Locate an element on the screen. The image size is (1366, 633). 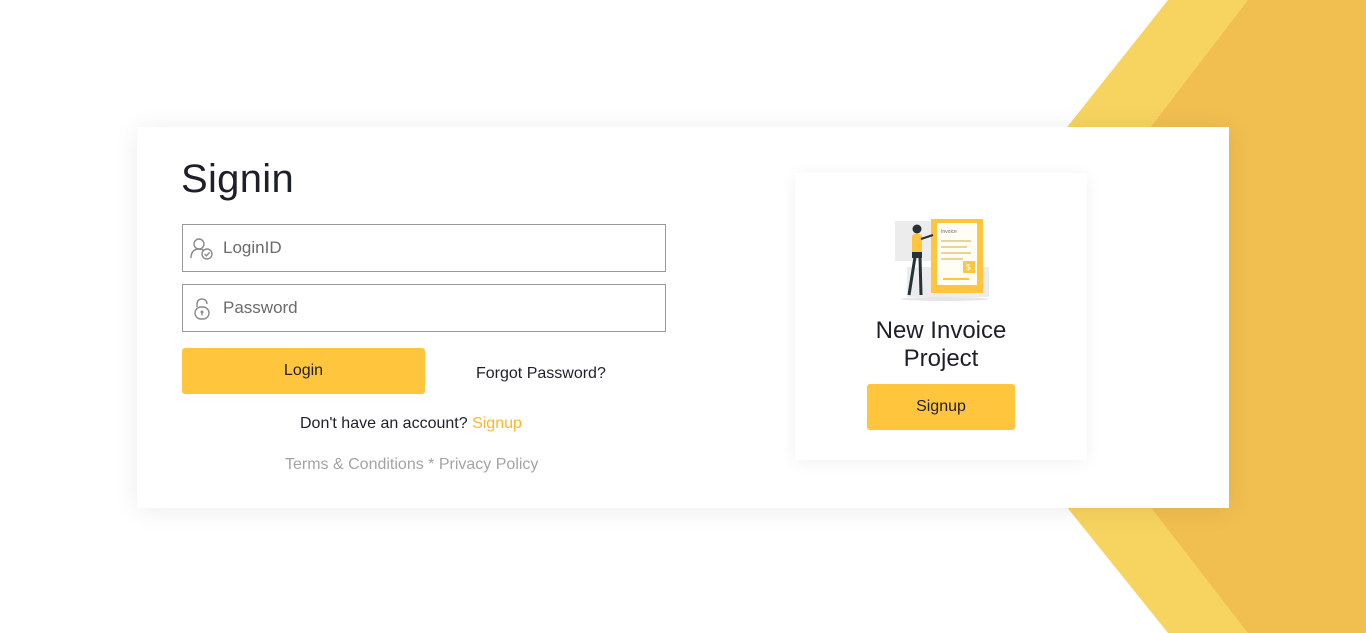
login-button: Login is located at coordinates (303, 371).